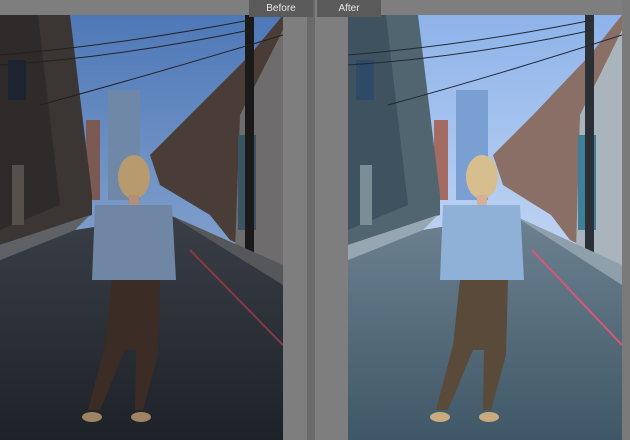  Describe the element at coordinates (281, 8) in the screenshot. I see `before-label: Before` at that location.